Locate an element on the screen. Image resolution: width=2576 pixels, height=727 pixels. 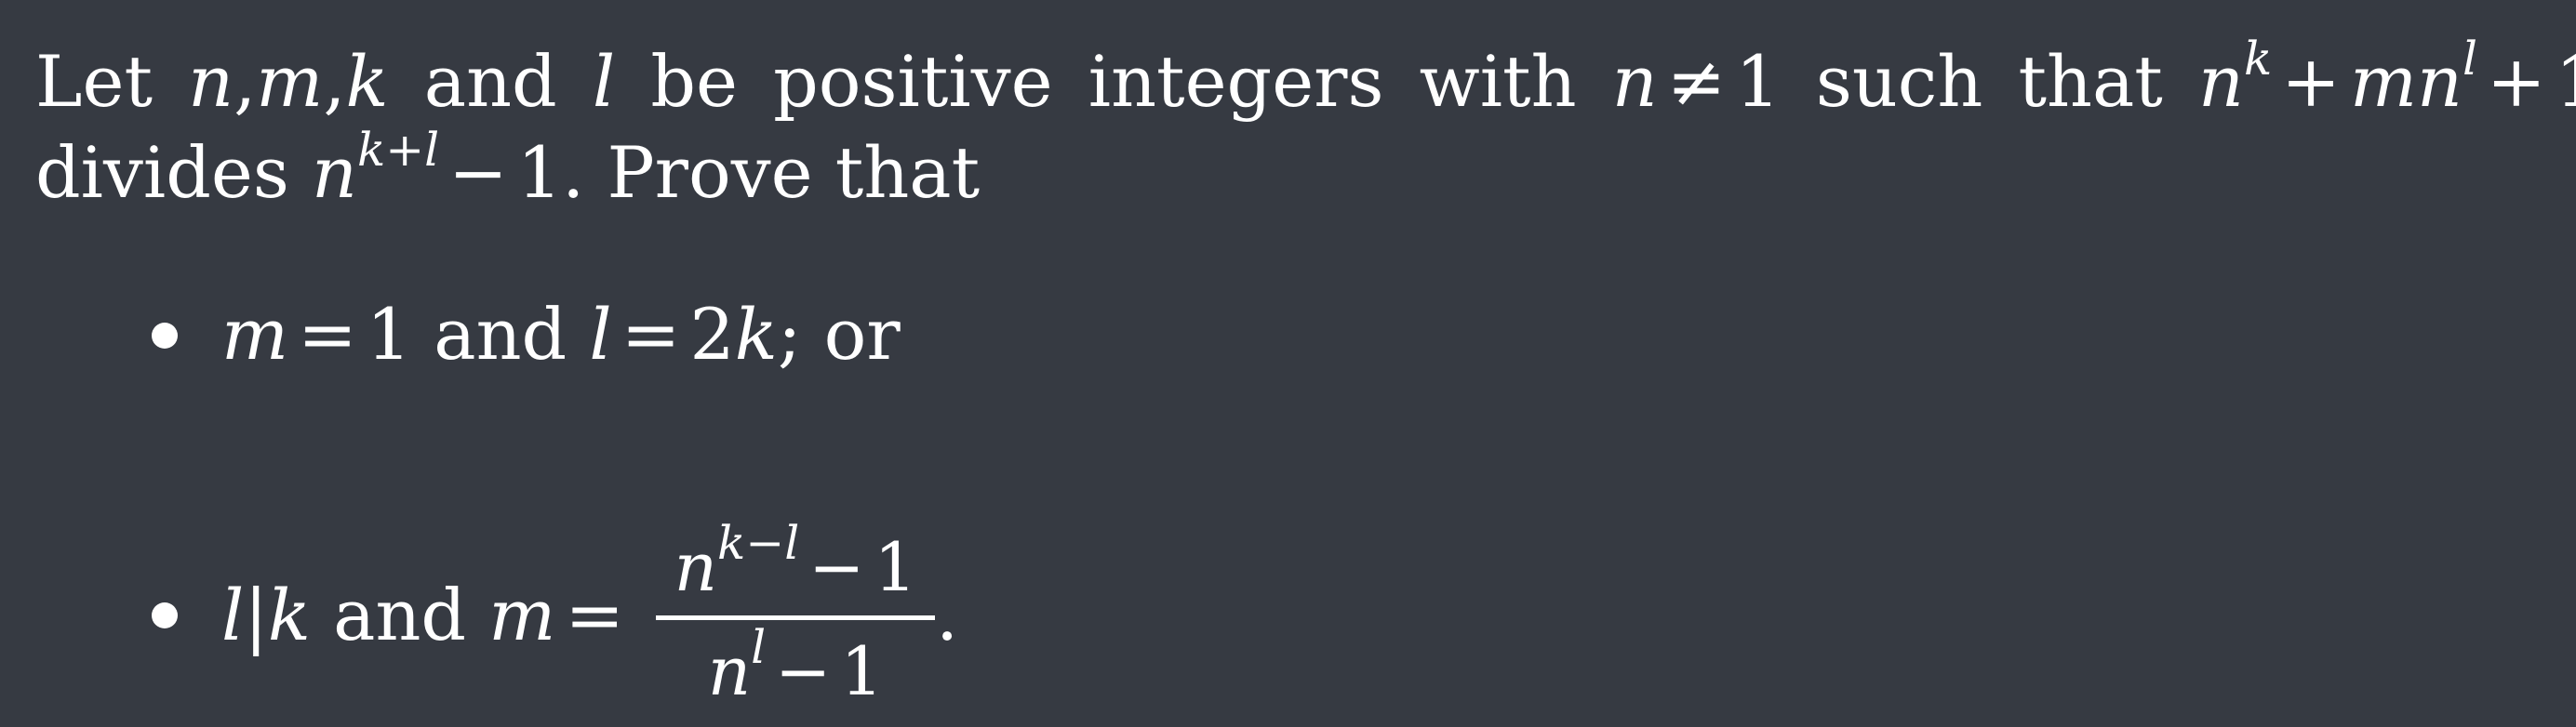
problem-line-2: divides nk+l −1. Prove that is located at coordinates (507, 167).